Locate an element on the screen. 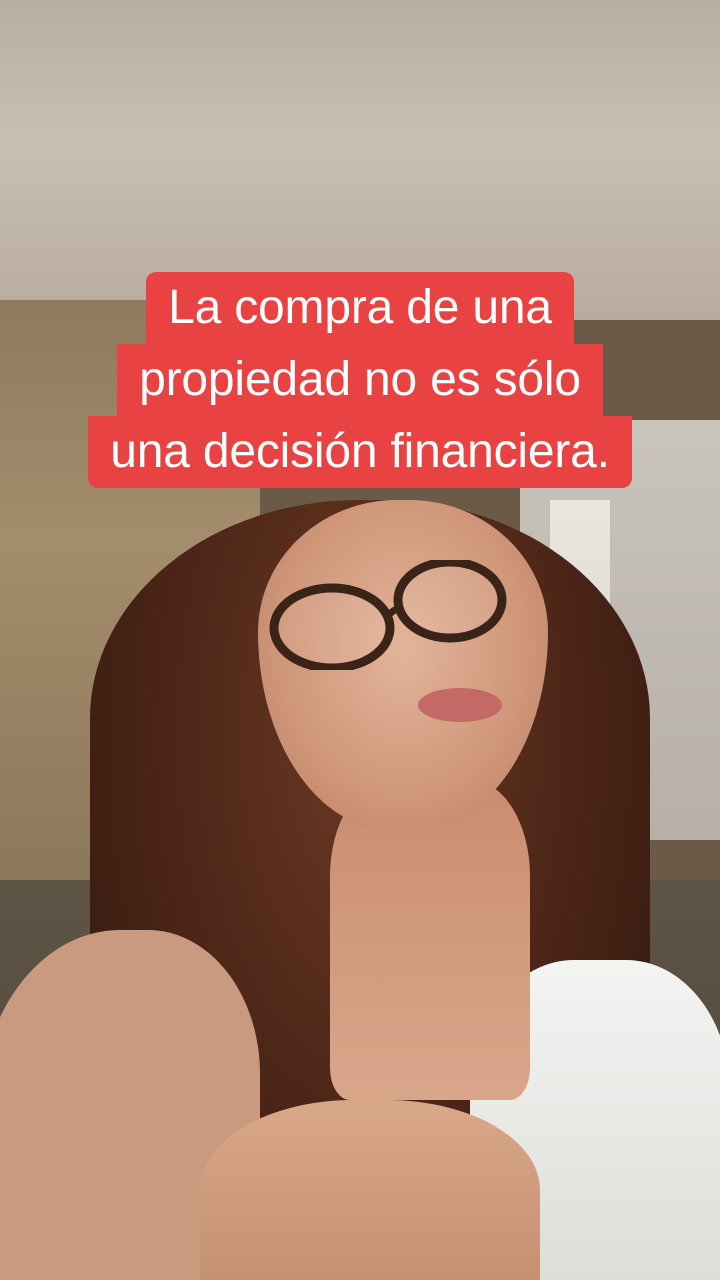 The height and width of the screenshot is (1280, 720). clasped-hands is located at coordinates (370, 1190).